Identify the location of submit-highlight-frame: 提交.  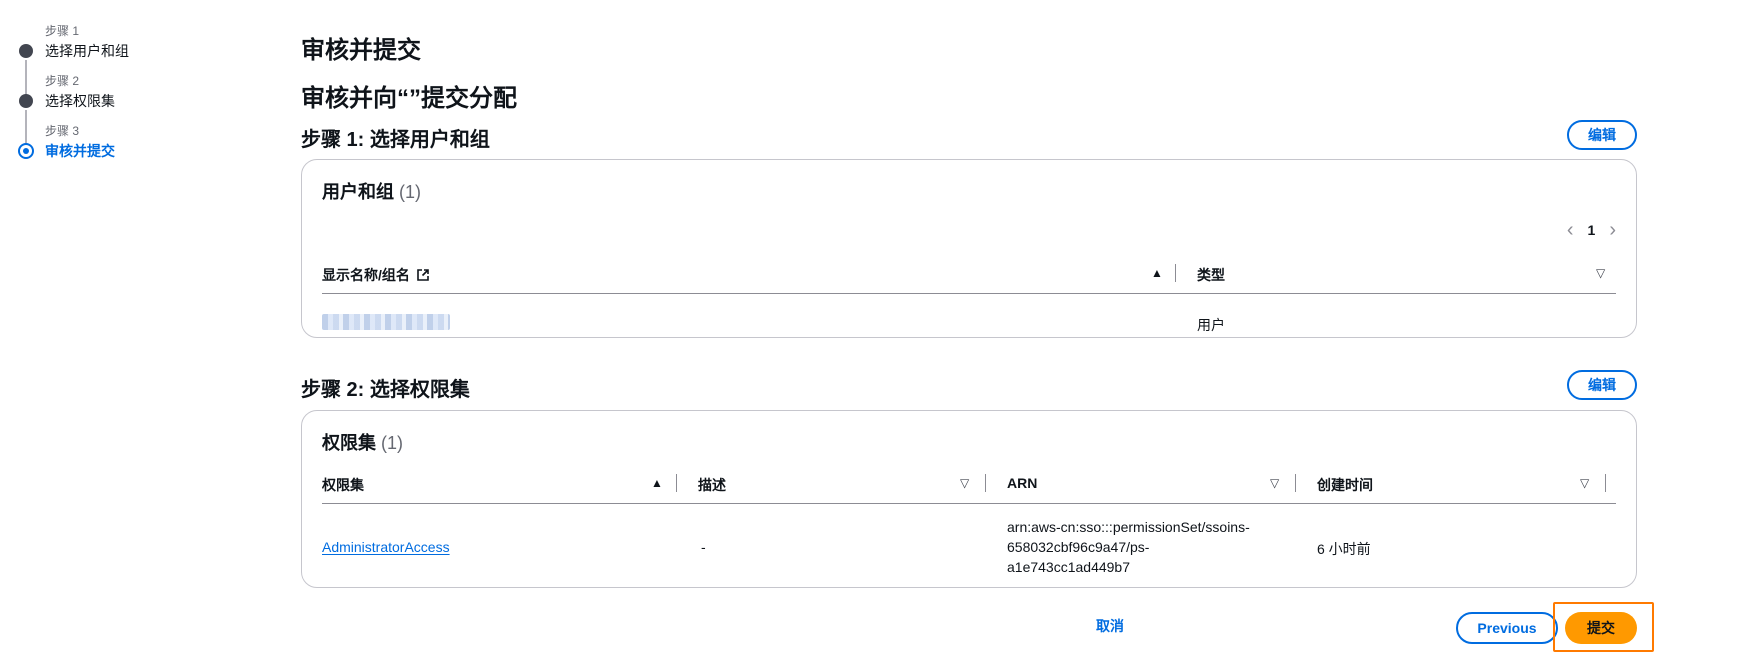
(1603, 627).